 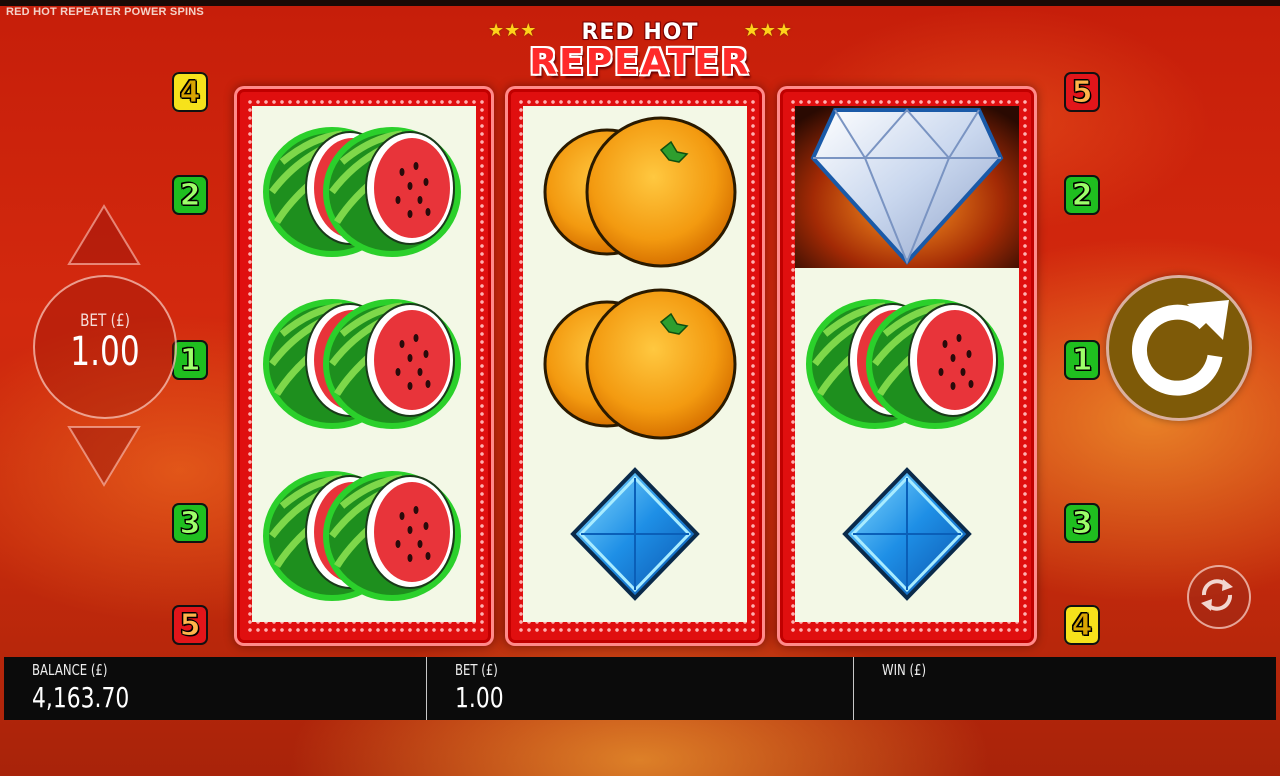 What do you see at coordinates (1082, 360) in the screenshot?
I see `payline-1-right: 1` at bounding box center [1082, 360].